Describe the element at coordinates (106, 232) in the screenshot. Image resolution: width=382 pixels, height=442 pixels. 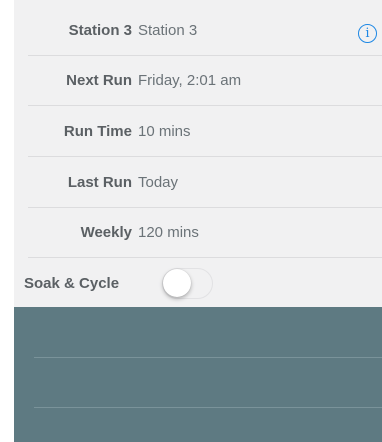
I see `weekly-label: Weekly` at that location.